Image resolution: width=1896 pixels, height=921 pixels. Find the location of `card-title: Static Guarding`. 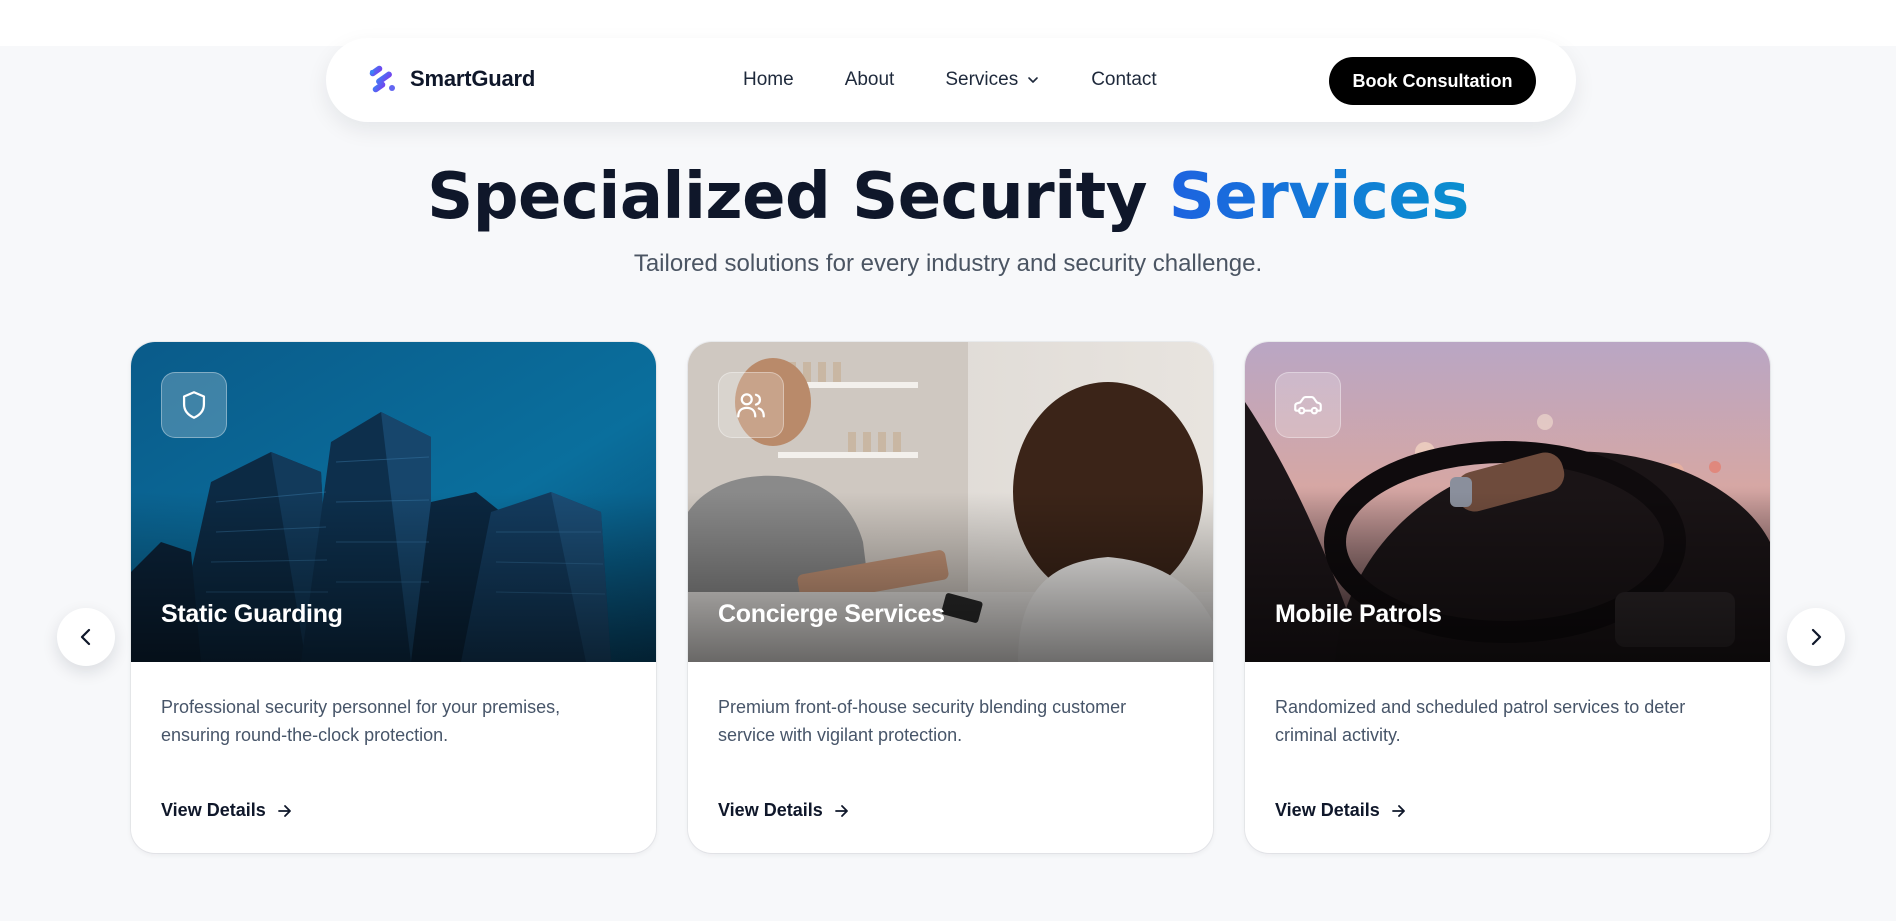

card-title: Static Guarding is located at coordinates (252, 614).